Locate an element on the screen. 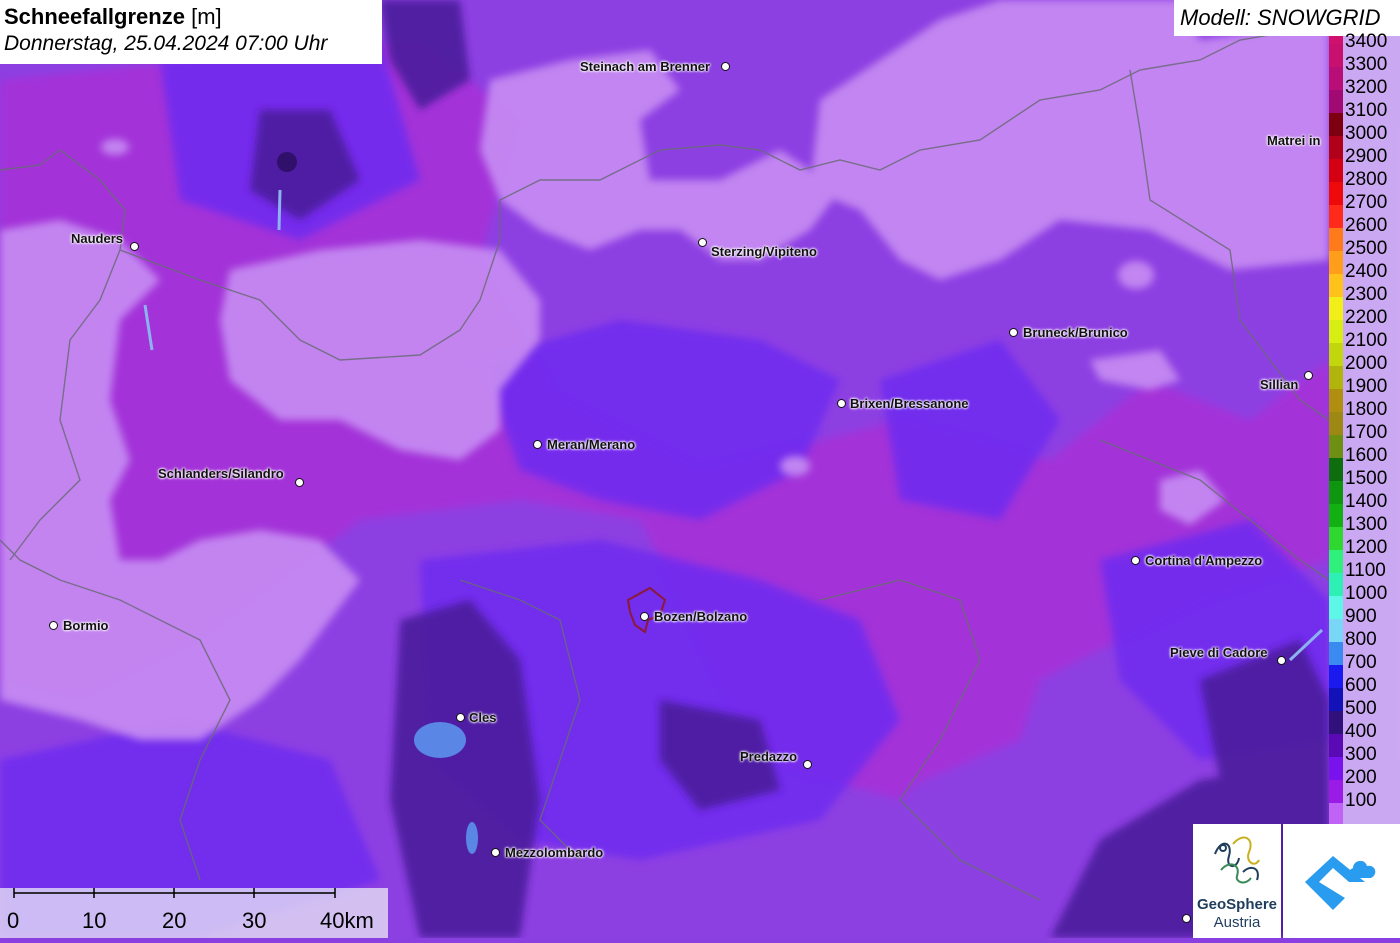 This screenshot has height=943, width=1400. map-date: Donnerstag, 25.04.2024 07:00 Uhr is located at coordinates (166, 43).